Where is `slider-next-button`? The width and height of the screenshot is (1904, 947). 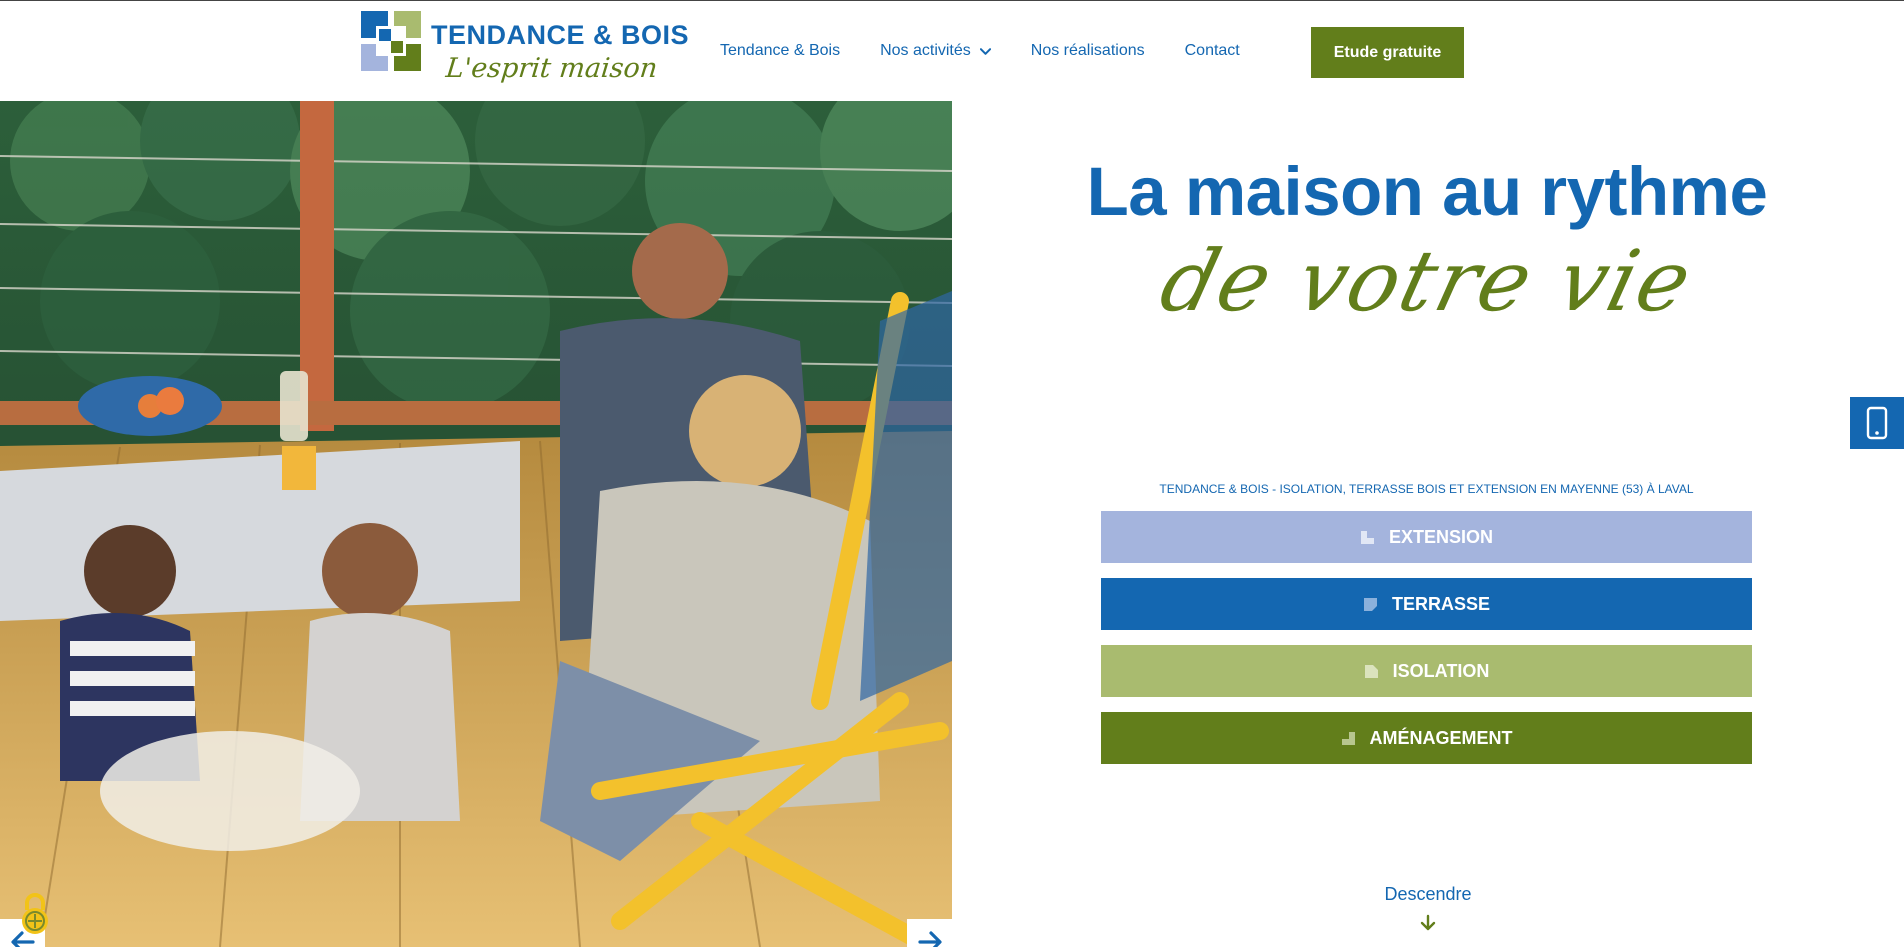
slider-next-button is located at coordinates (929, 933).